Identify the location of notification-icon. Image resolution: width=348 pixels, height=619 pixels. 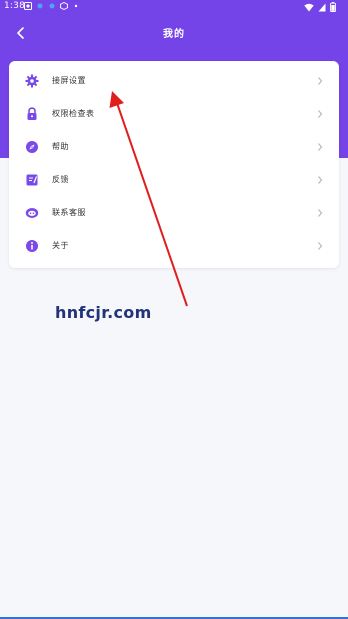
(28, 6).